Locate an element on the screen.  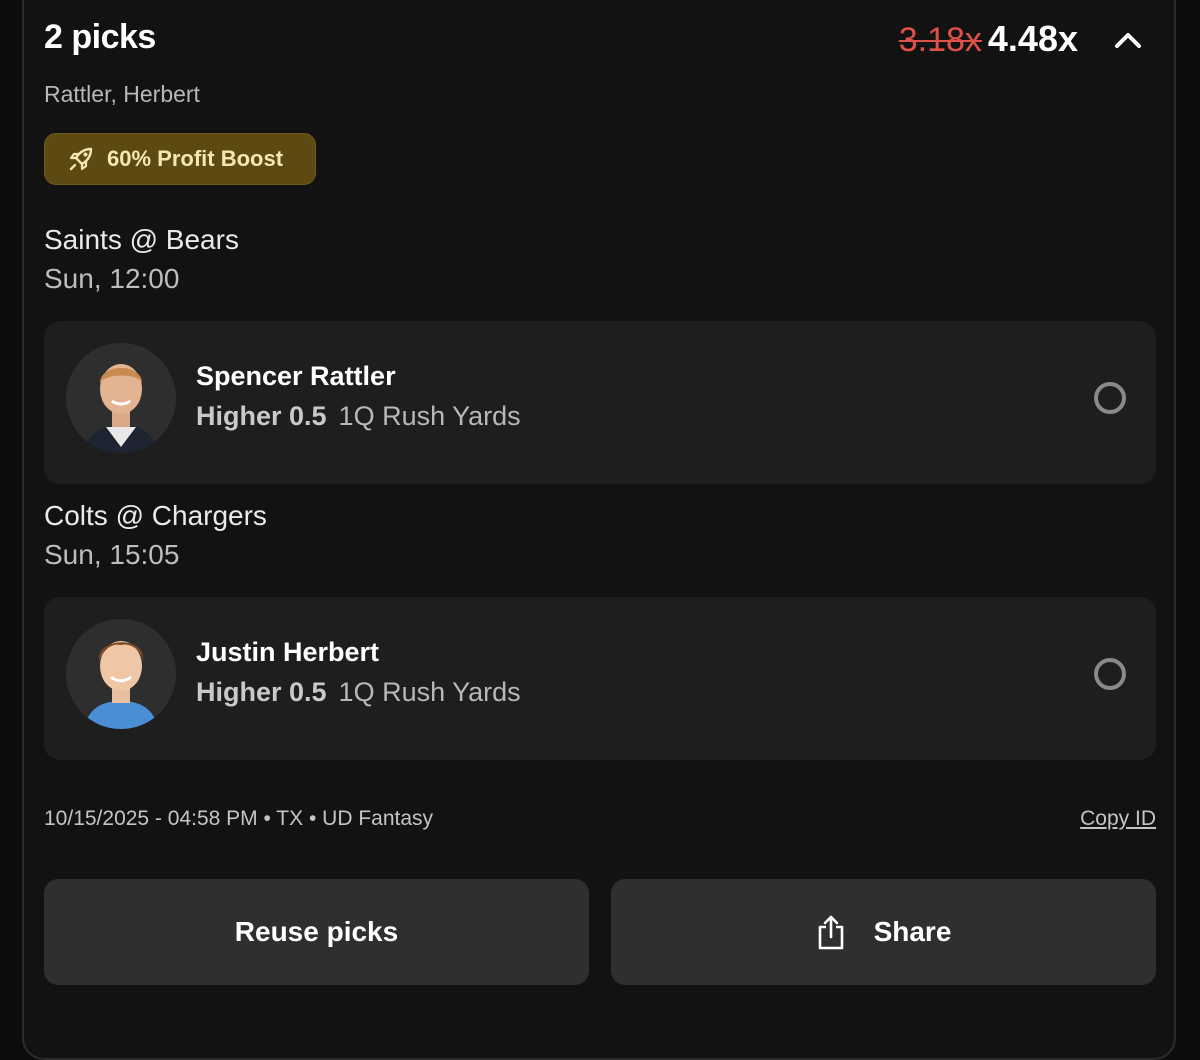
reuse-picks-label: Reuse picks is located at coordinates (316, 931).